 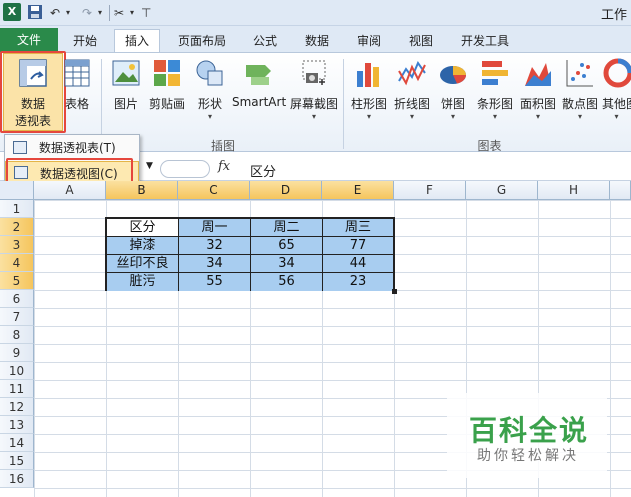 I want to click on column-header: A, so click(x=70, y=190).